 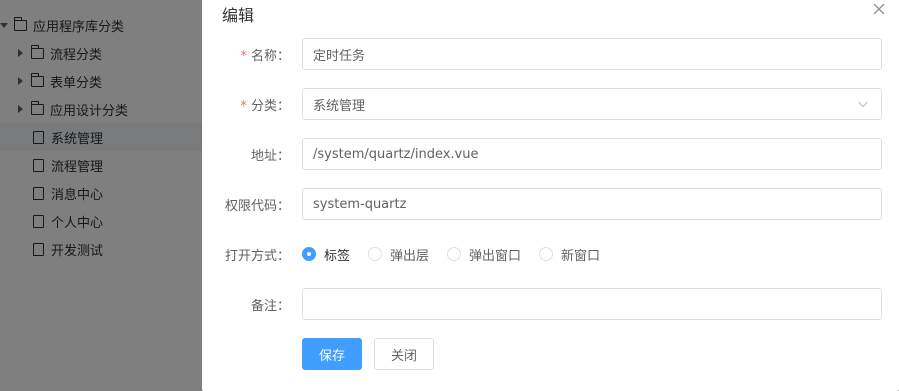 I want to click on dialog-title: 编辑, so click(x=238, y=15).